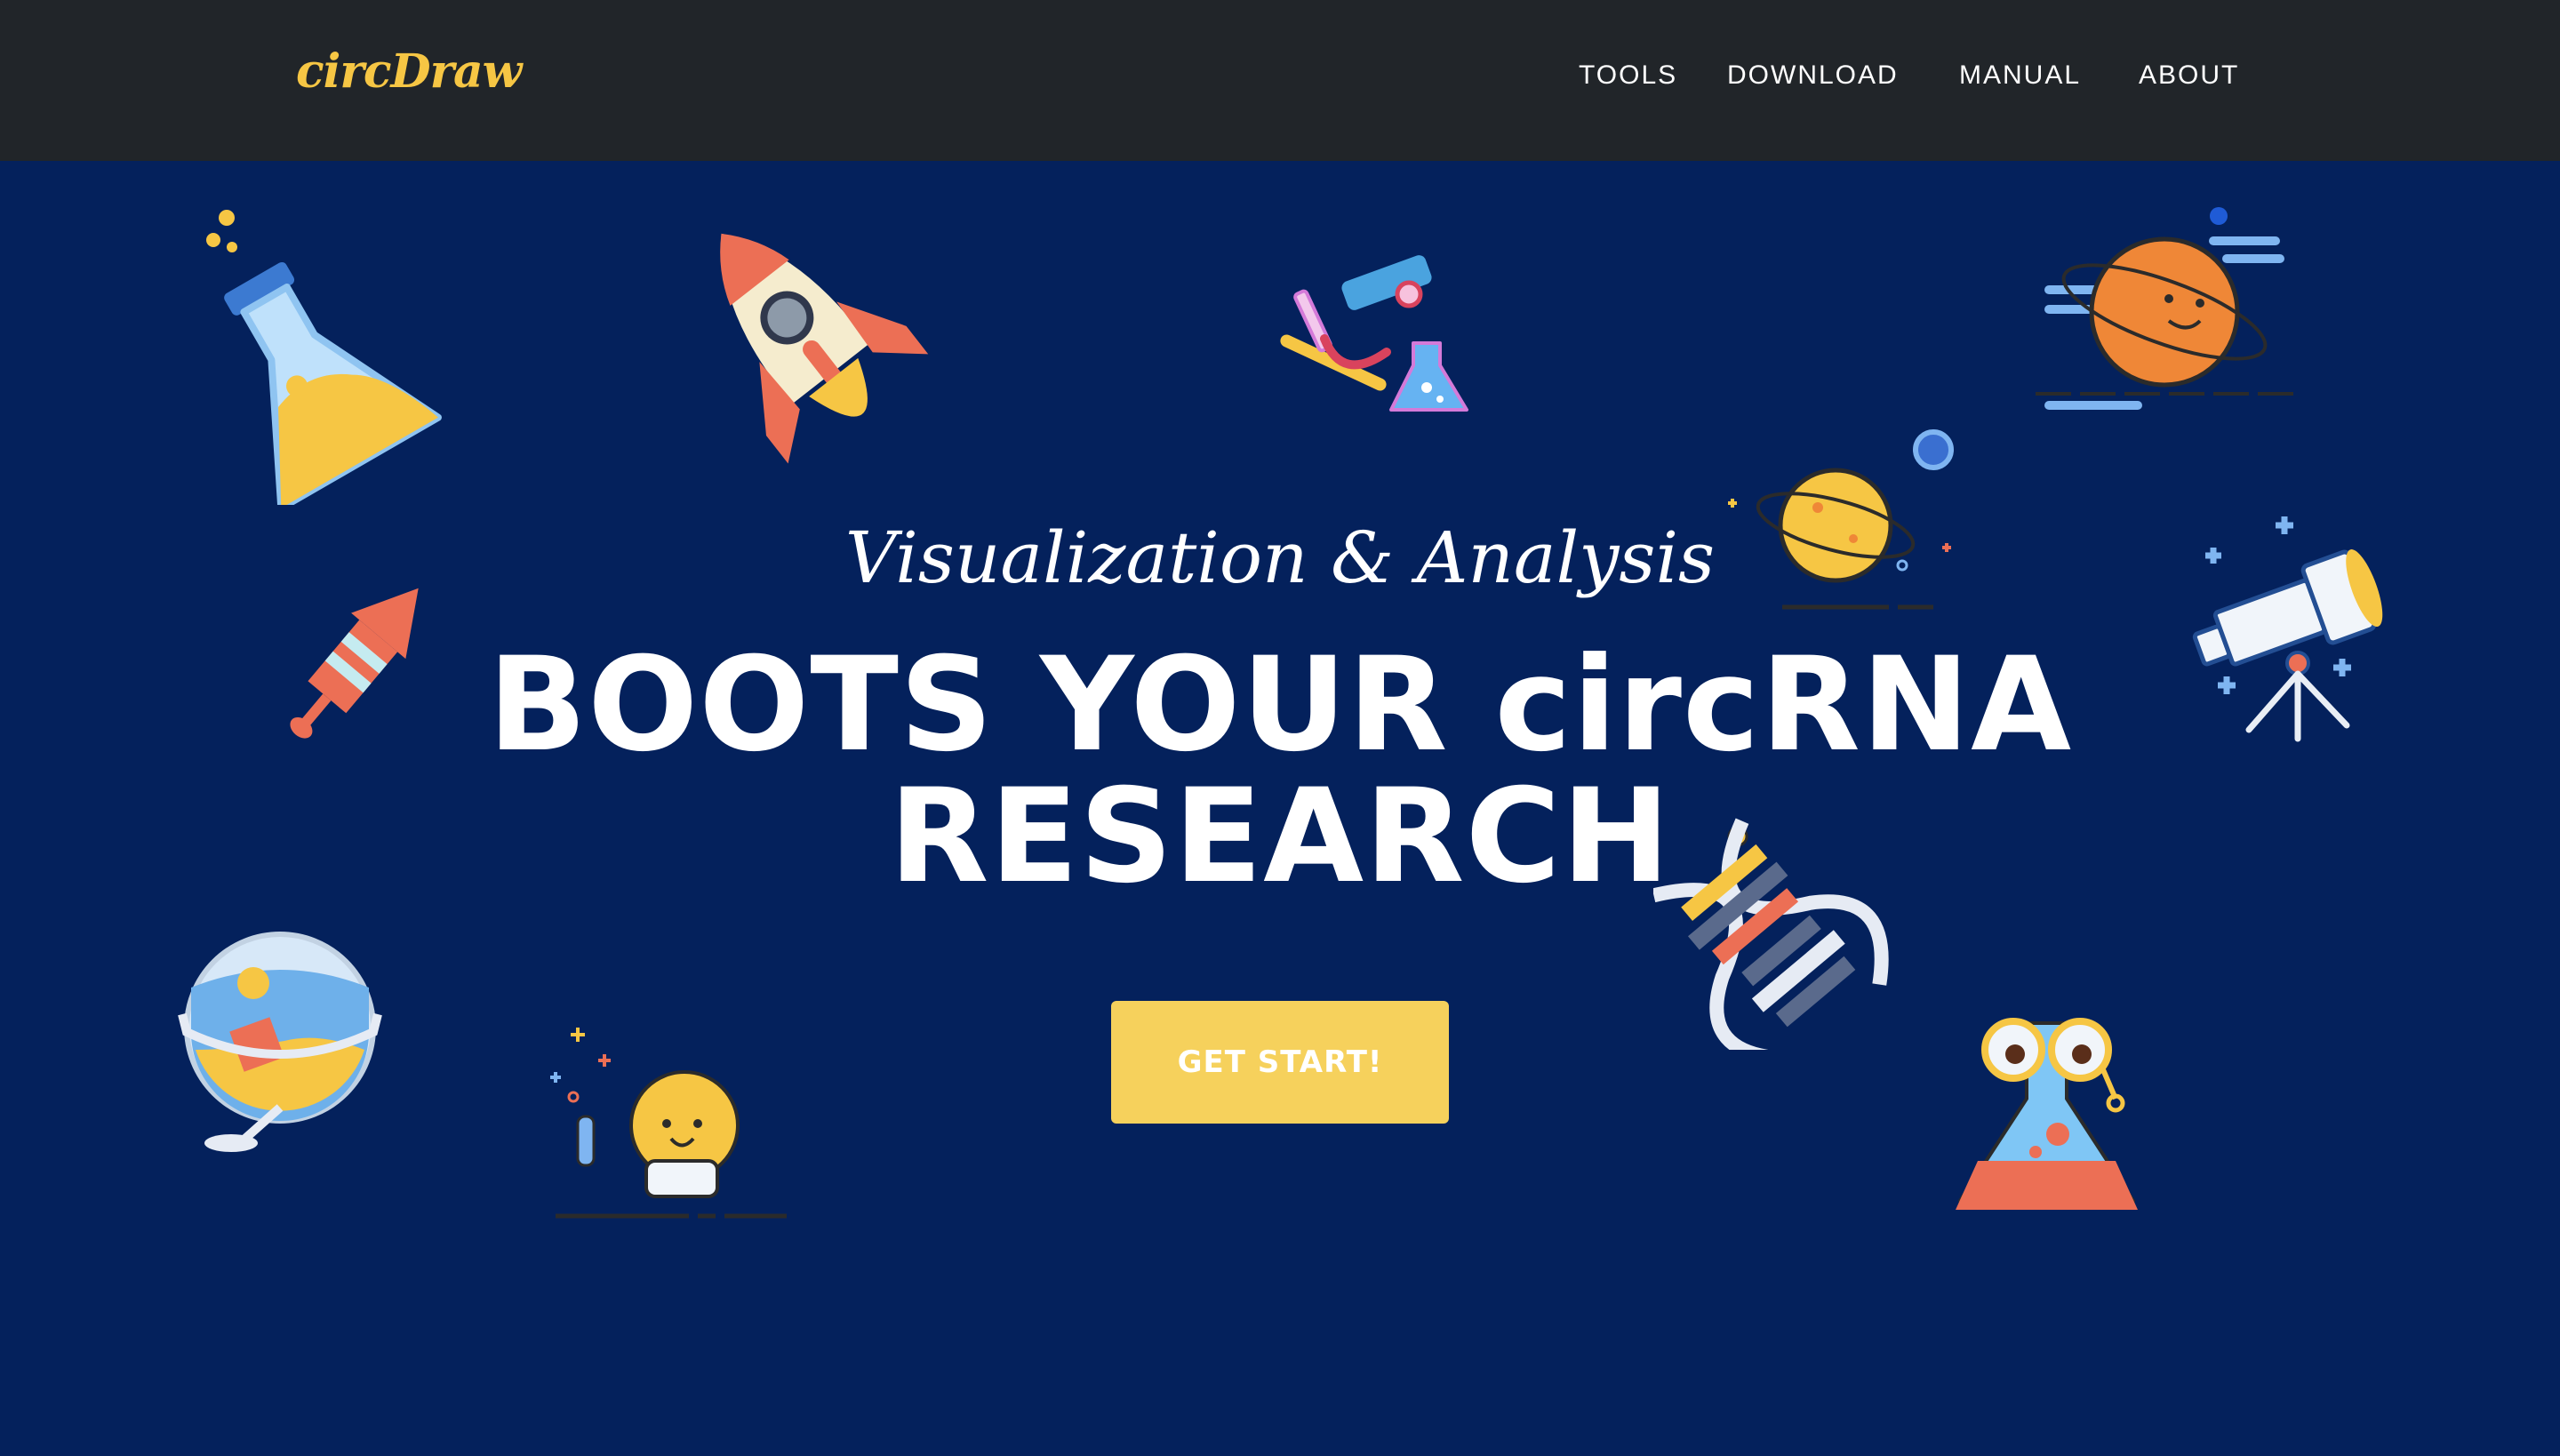 This screenshot has height=1456, width=2560. Describe the element at coordinates (1628, 75) in the screenshot. I see `nav-tools: TOOLS` at that location.